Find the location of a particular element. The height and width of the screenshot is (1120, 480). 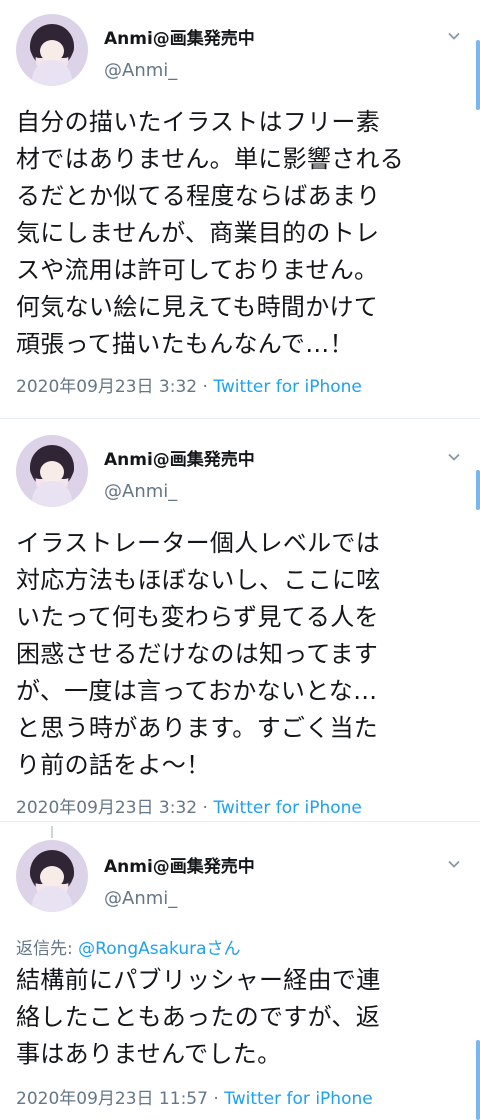

text-line: 何気ない絵に見えても時間かけて is located at coordinates (197, 307).